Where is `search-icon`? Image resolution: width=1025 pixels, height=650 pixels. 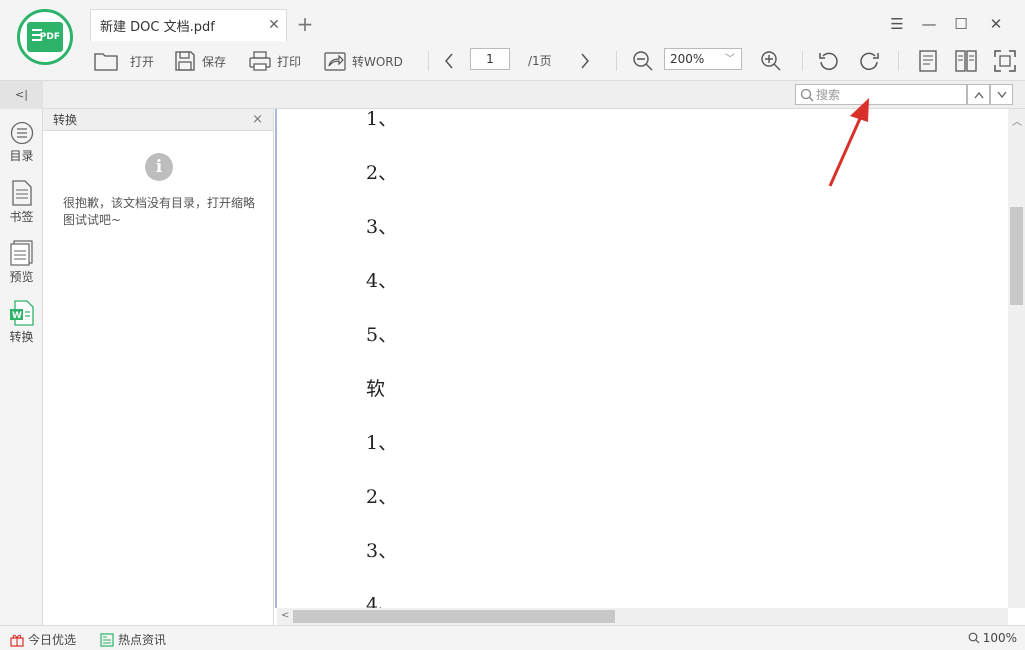 search-icon is located at coordinates (807, 95).